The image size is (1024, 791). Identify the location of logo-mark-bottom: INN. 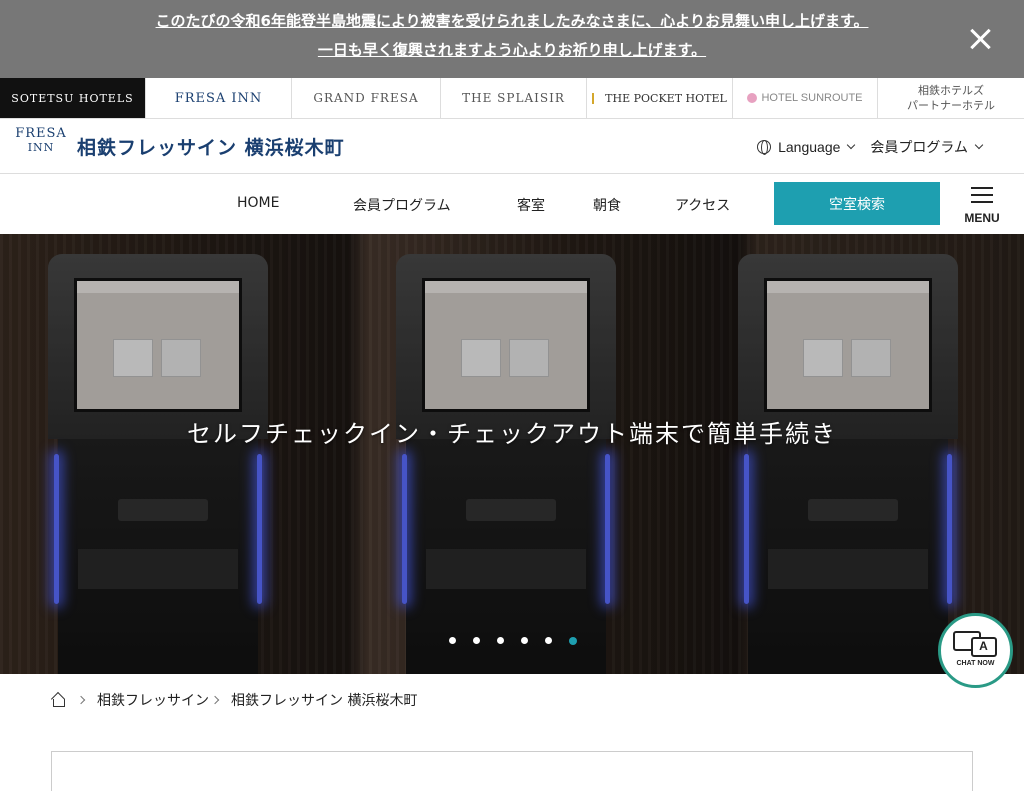
(41, 147).